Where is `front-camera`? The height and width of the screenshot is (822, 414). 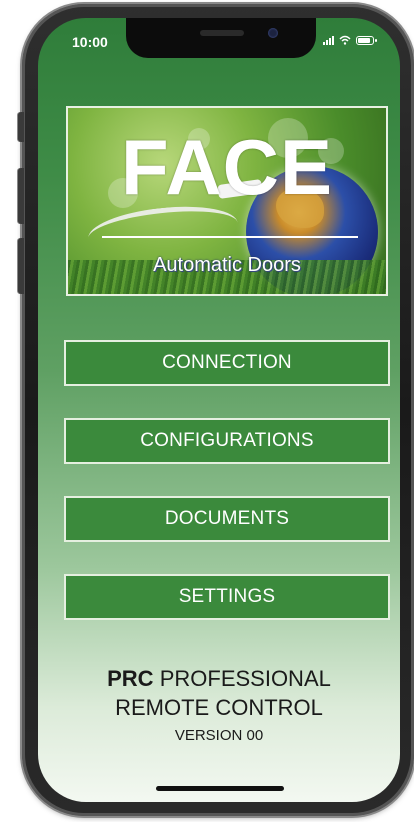 front-camera is located at coordinates (273, 33).